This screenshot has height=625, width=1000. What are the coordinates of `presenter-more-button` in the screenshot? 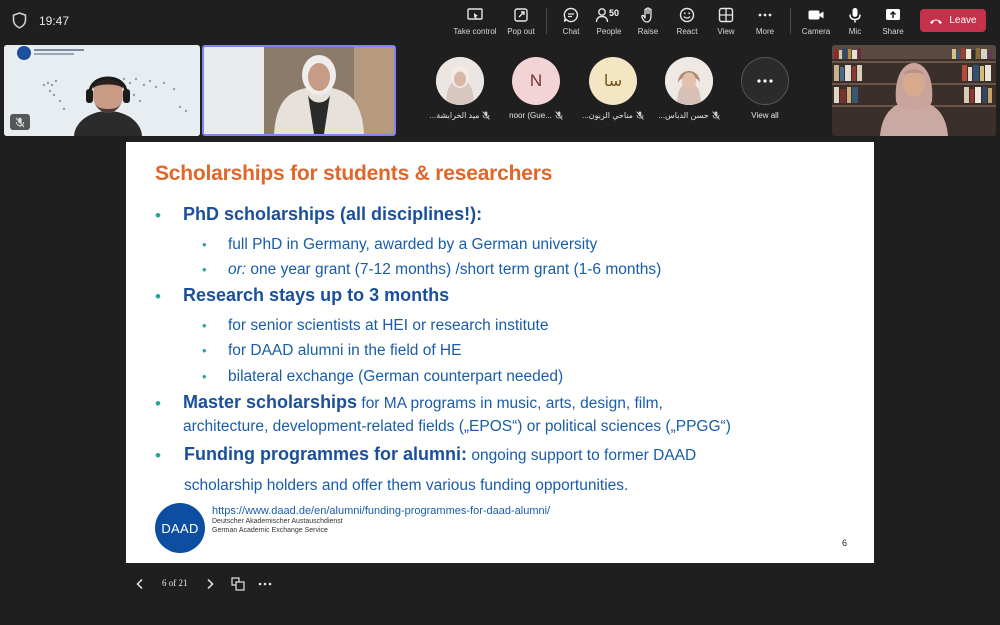 It's located at (265, 584).